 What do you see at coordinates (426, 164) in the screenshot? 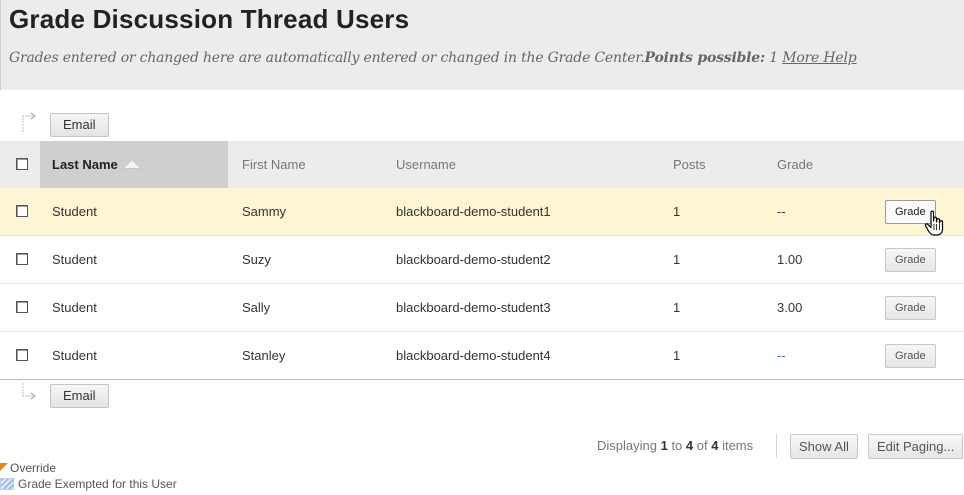
I see `column-header-username: Username` at bounding box center [426, 164].